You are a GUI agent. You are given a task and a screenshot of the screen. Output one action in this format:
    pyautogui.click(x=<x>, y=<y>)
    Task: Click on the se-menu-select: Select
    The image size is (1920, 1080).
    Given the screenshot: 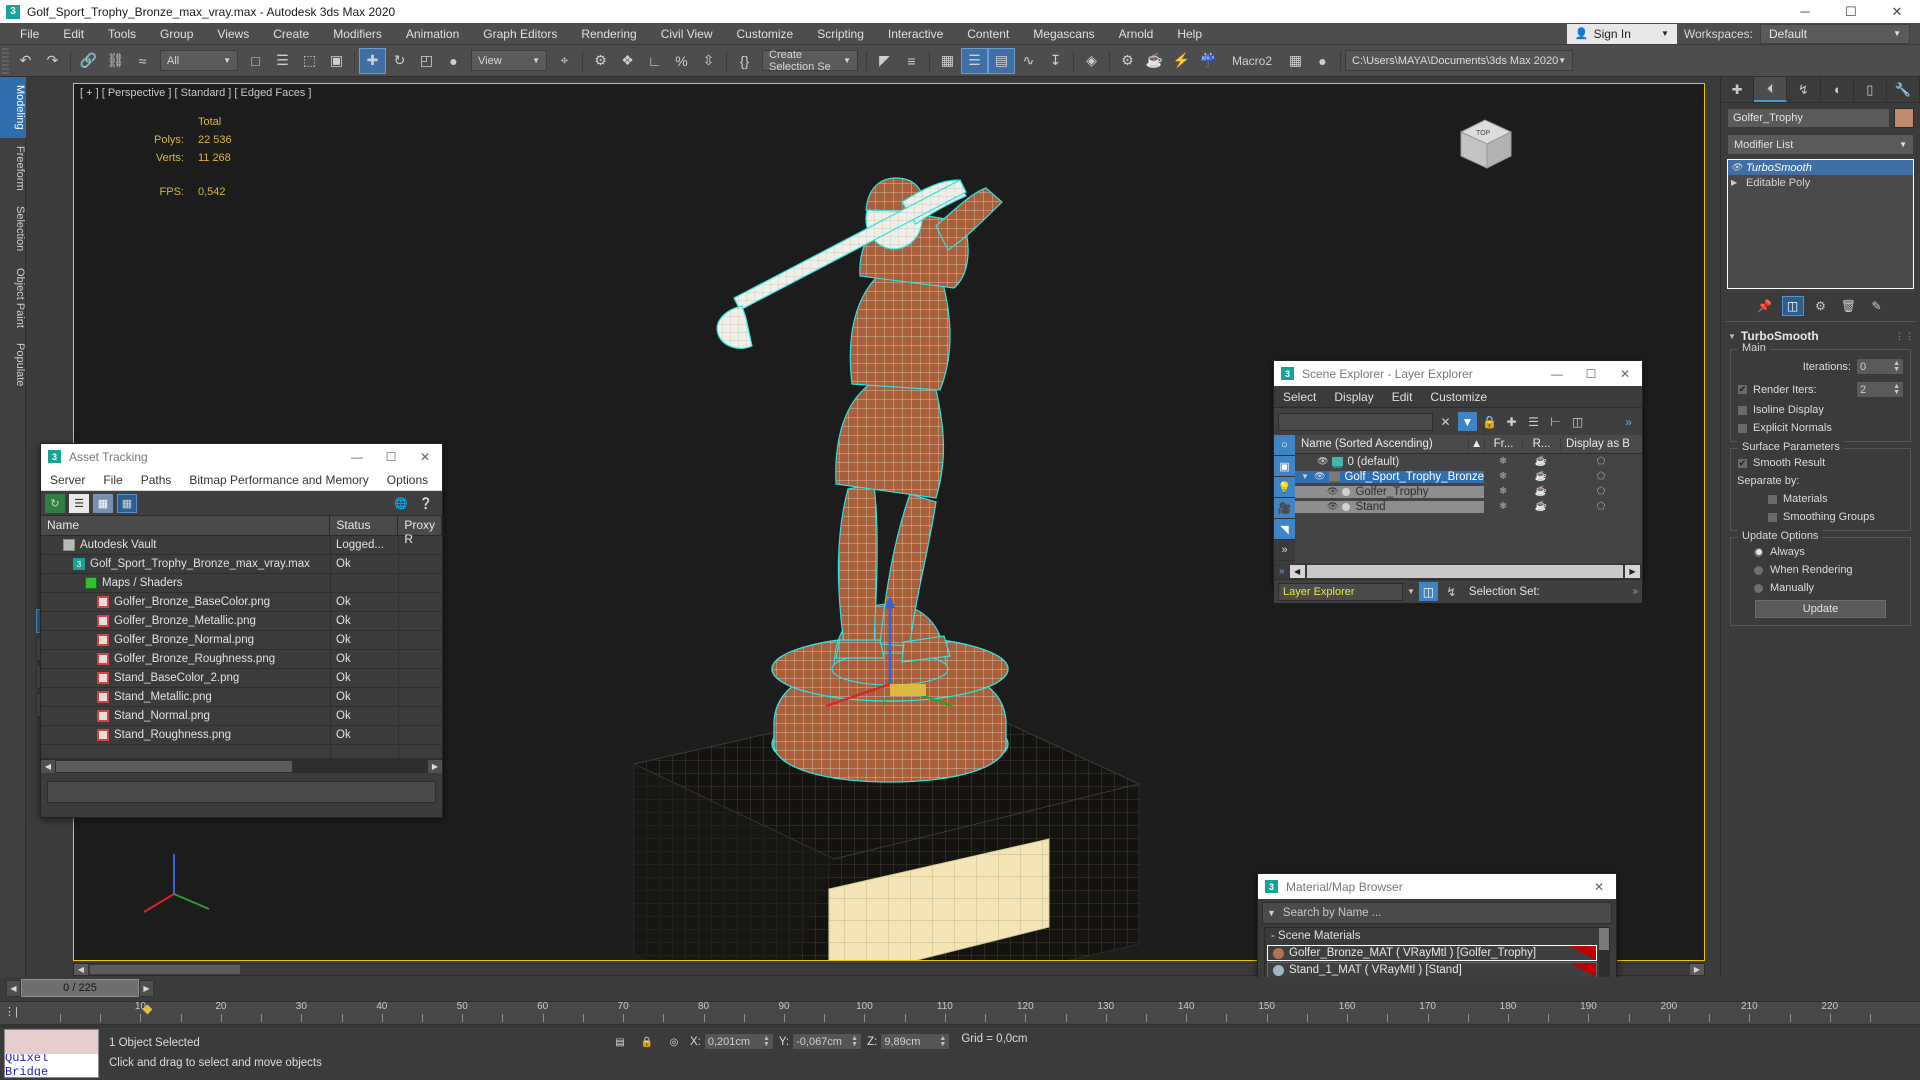 What is the action you would take?
    pyautogui.click(x=1299, y=397)
    